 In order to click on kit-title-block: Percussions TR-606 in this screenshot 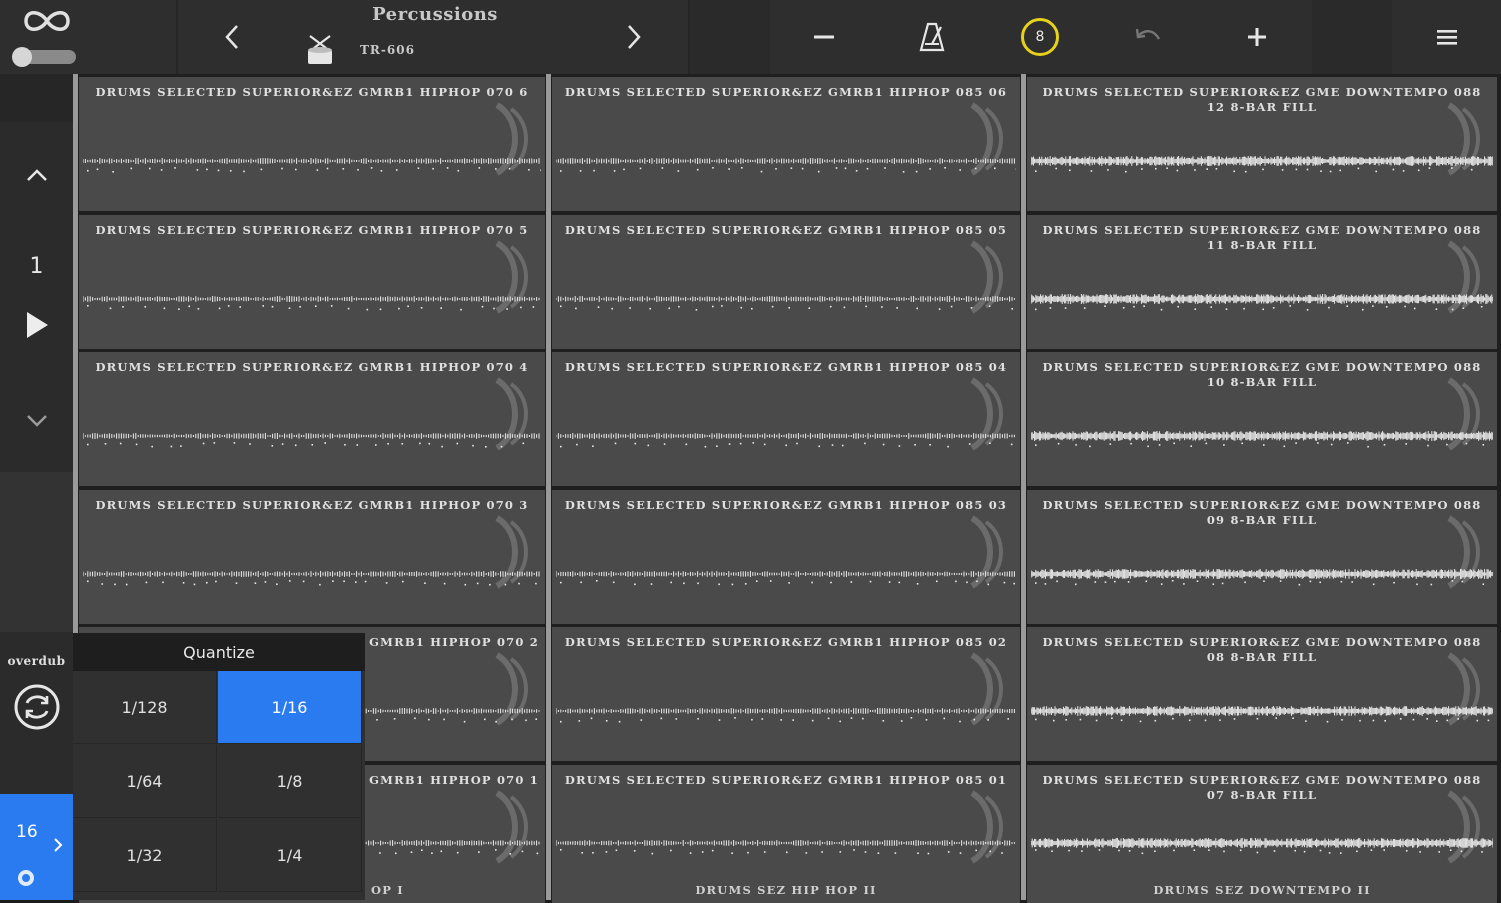, I will do `click(435, 37)`.